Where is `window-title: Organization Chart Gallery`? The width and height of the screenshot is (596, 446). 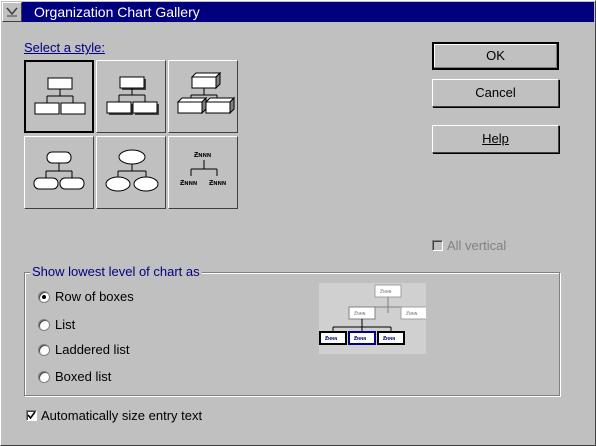
window-title: Organization Chart Gallery is located at coordinates (117, 12).